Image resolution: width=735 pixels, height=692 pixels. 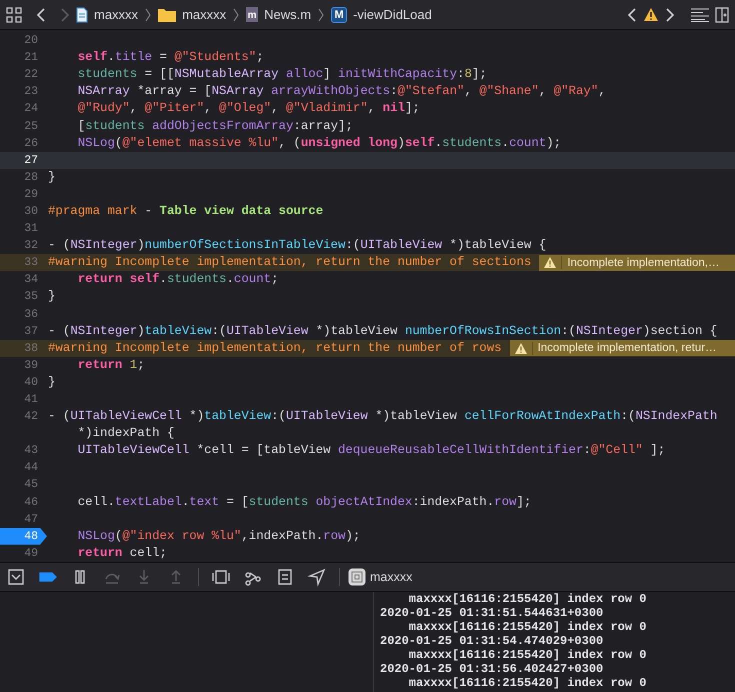 I want to click on code-line: students = [[NSMutableArray alloc] initWithCapacity:8];, so click(x=281, y=75).